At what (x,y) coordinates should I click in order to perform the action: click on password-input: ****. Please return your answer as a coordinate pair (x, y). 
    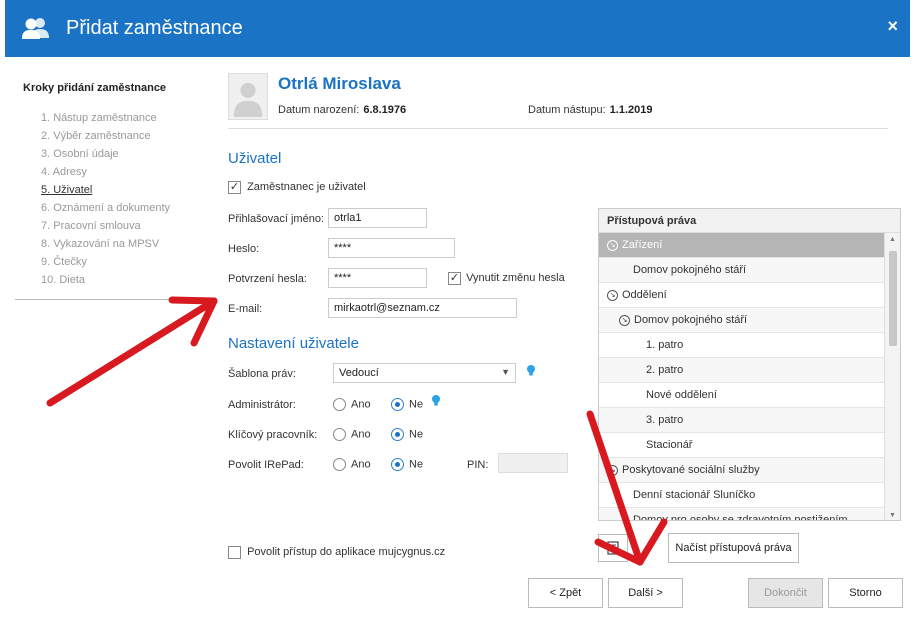
    Looking at the image, I should click on (391, 248).